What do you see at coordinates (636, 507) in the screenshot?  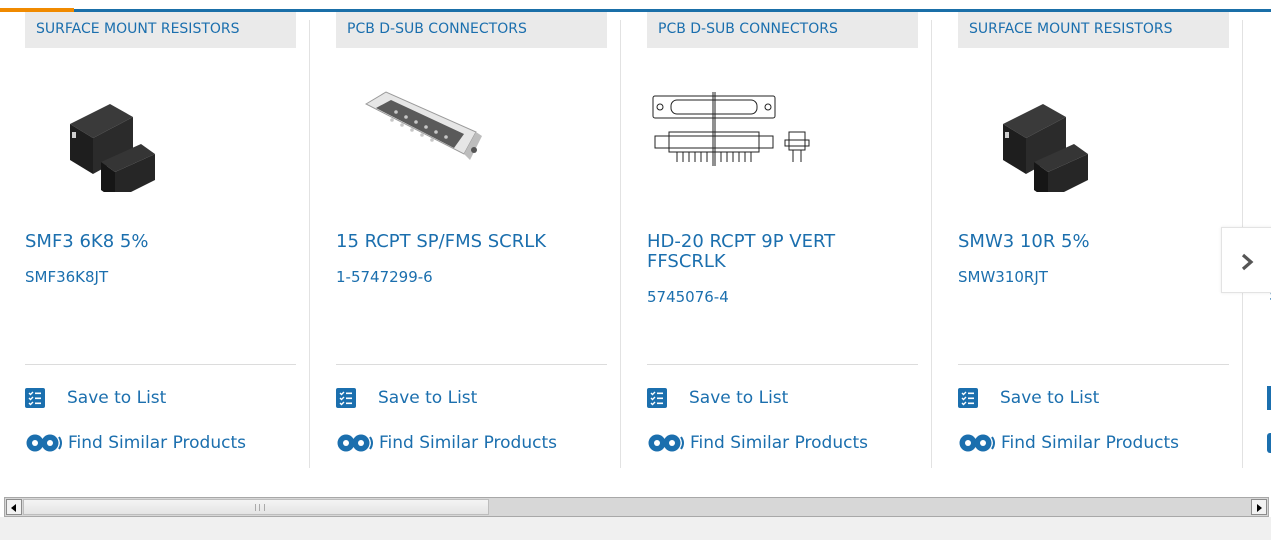 I see `horizontal-scrollbar` at bounding box center [636, 507].